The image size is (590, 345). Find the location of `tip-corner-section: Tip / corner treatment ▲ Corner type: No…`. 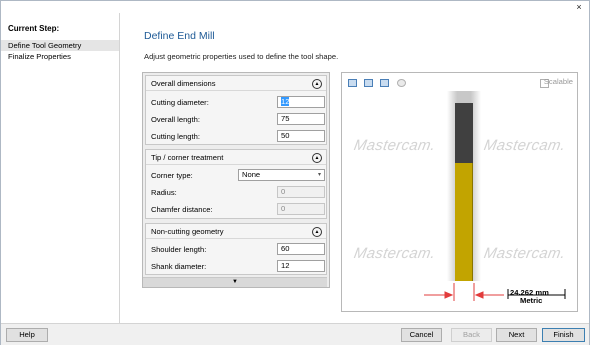

tip-corner-section: Tip / corner treatment ▲ Corner type: No… is located at coordinates (236, 184).